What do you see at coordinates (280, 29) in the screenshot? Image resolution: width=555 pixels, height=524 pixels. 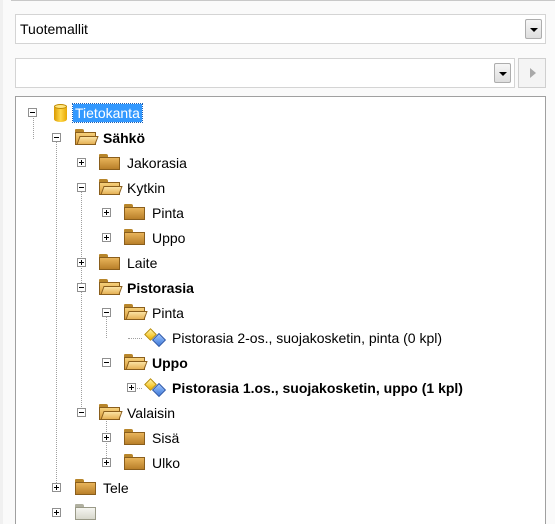 I see `model-select: Tuotemallit` at bounding box center [280, 29].